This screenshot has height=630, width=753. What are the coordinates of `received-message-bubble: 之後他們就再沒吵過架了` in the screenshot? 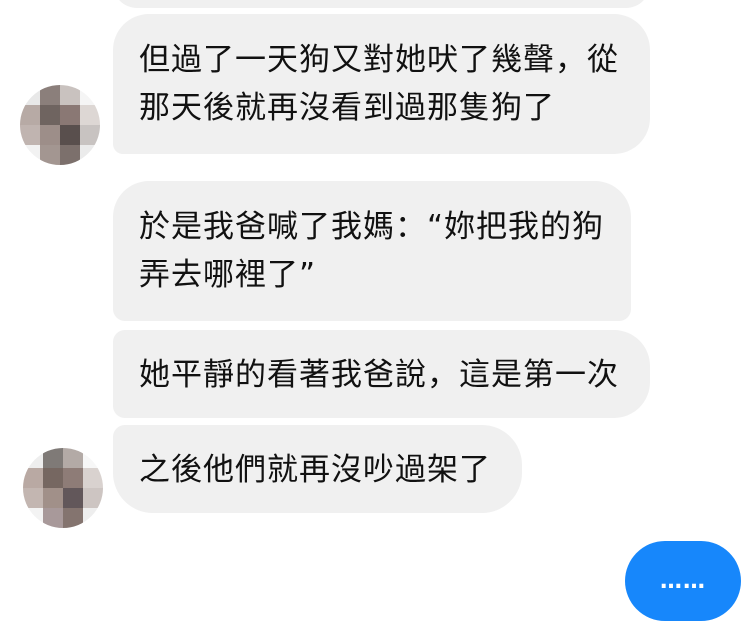 It's located at (317, 469).